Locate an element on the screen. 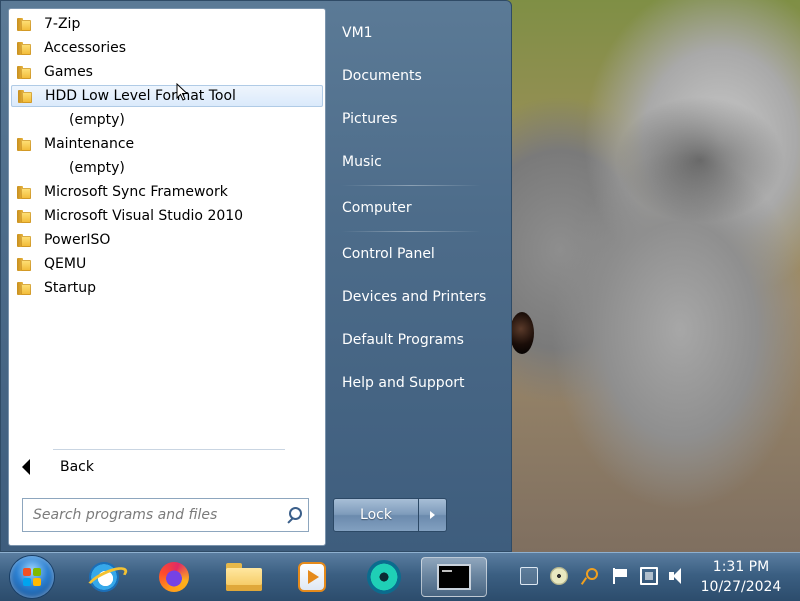  clock-time: 1:31 PM is located at coordinates (741, 567).